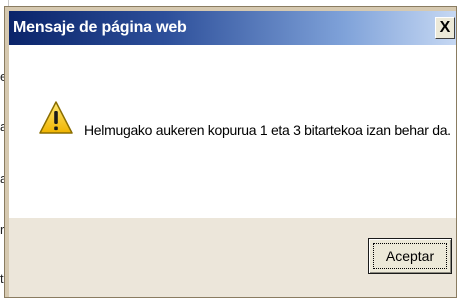 This screenshot has height=298, width=457. I want to click on dialog-titlebar: Mensaje de página web X, so click(232, 28).